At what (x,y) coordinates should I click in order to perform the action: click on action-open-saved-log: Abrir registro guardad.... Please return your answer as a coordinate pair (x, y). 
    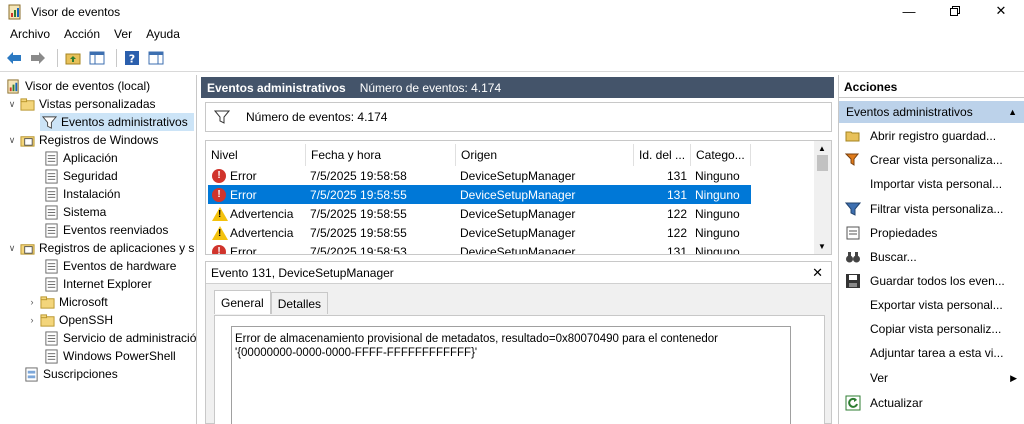
    Looking at the image, I should click on (931, 136).